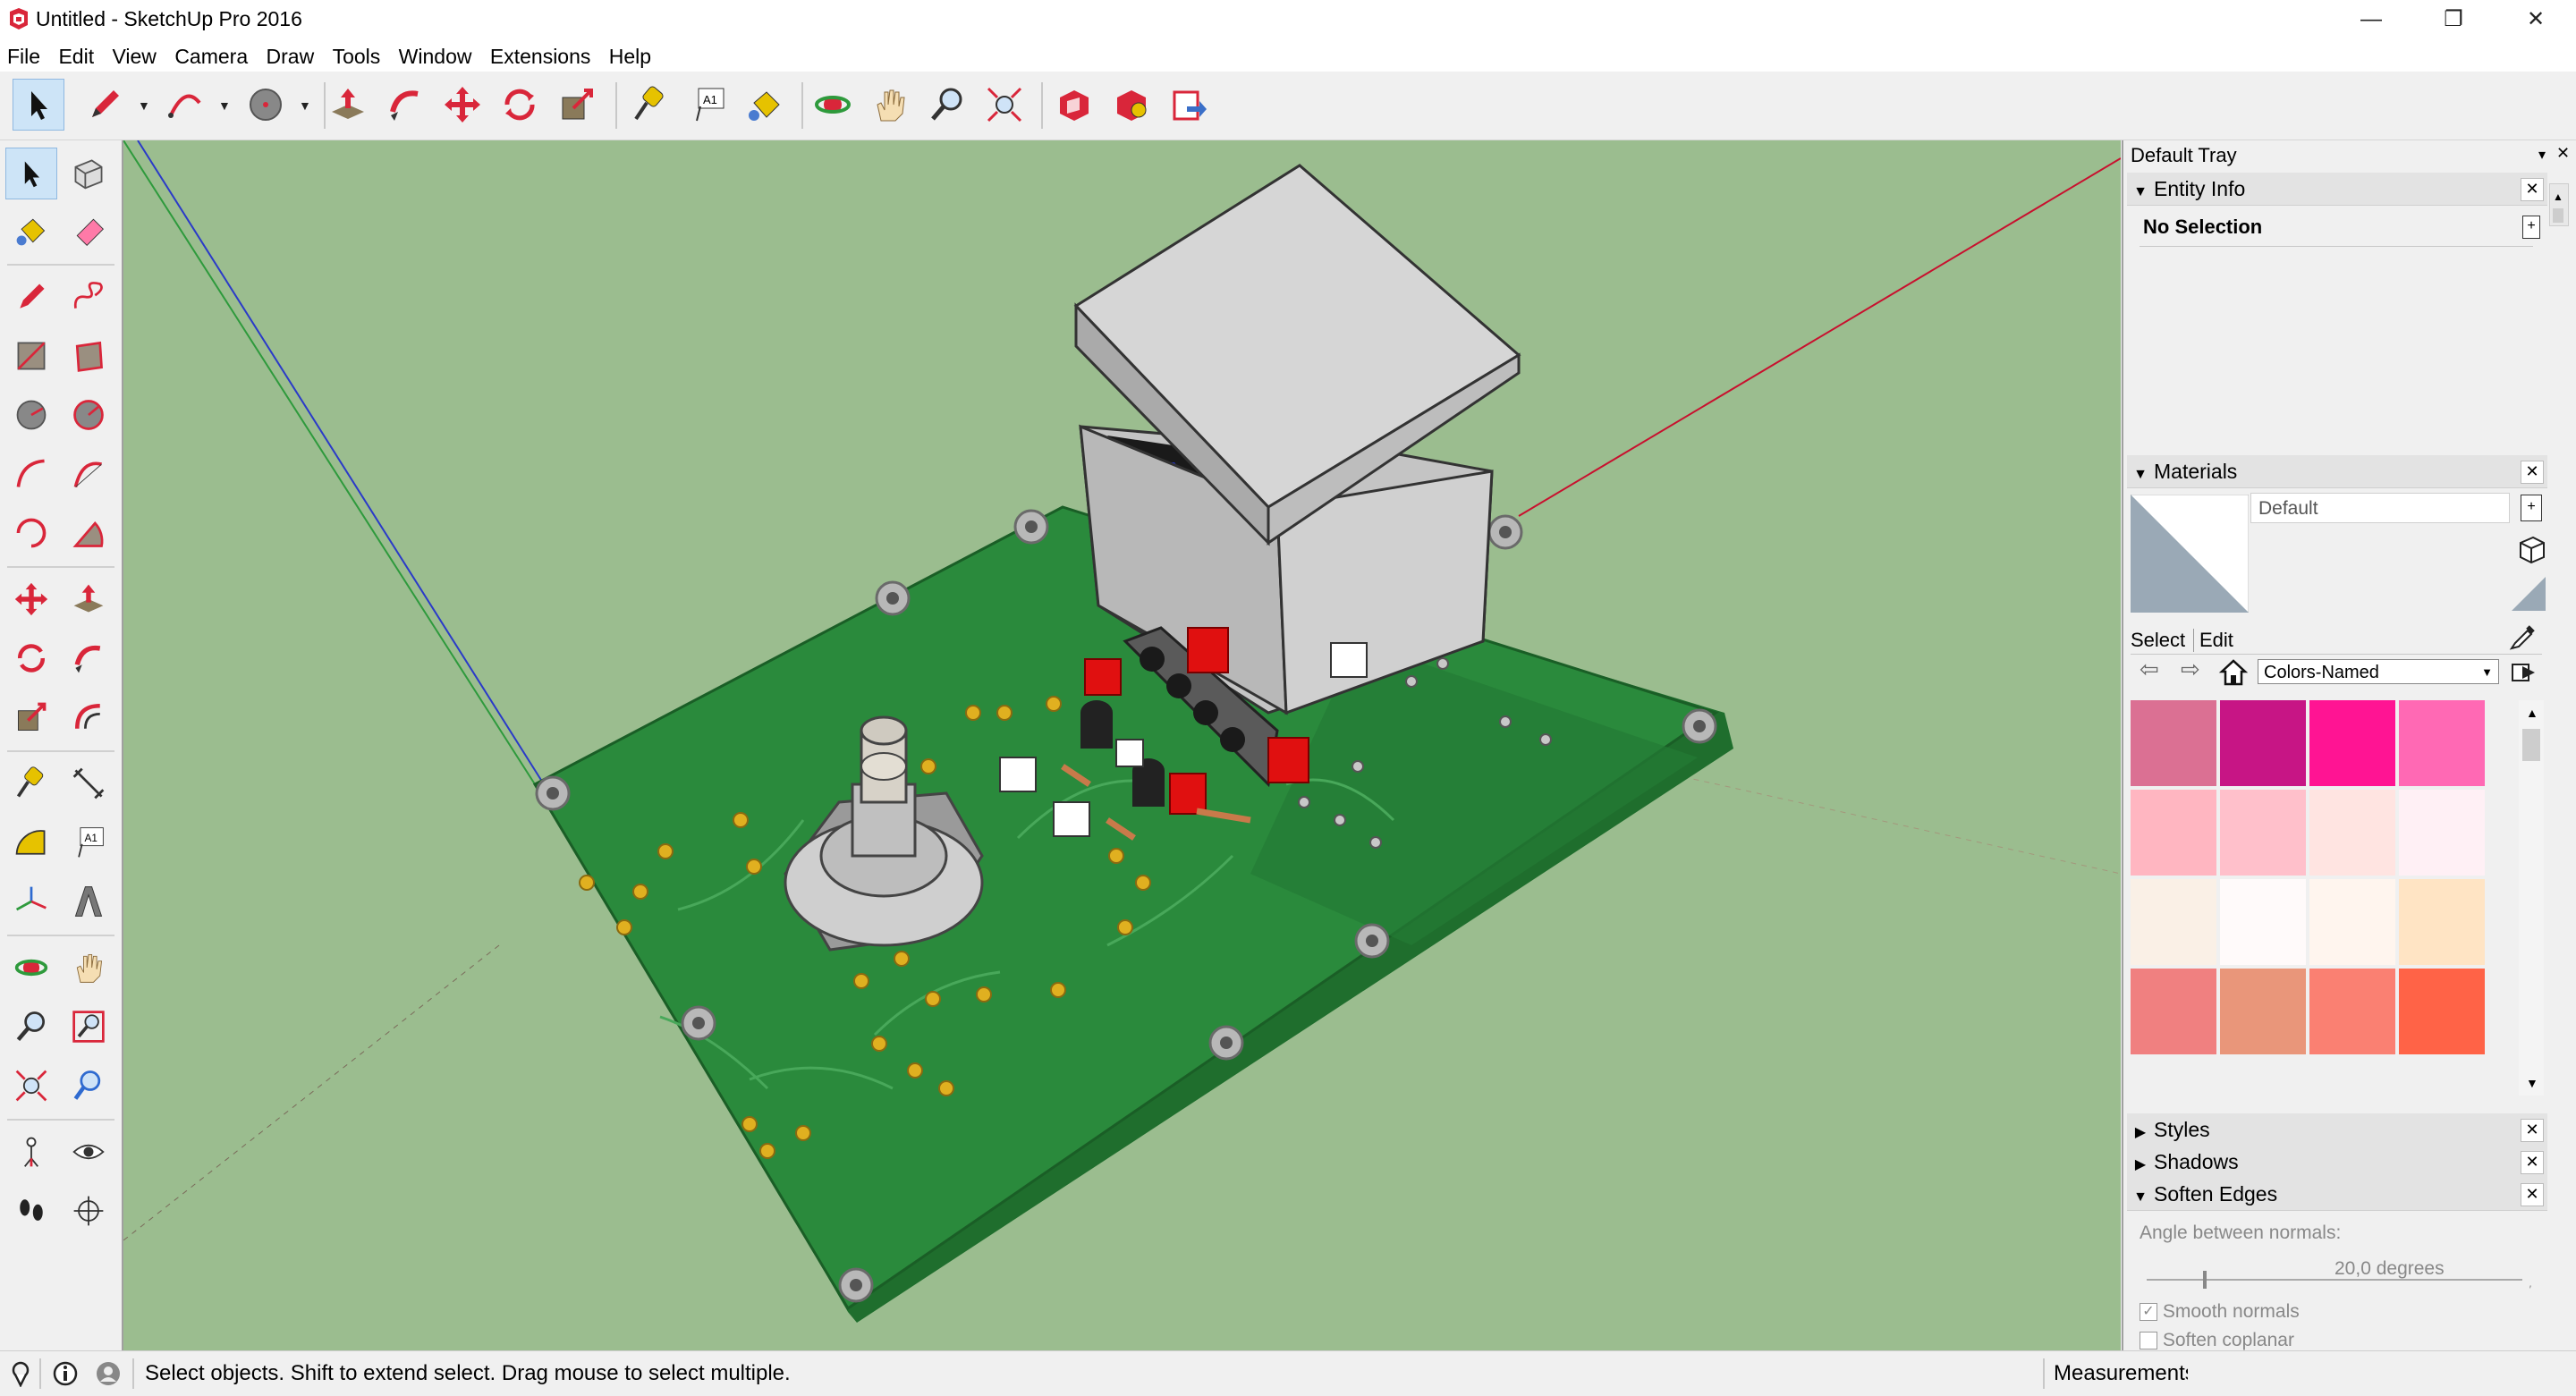  Describe the element at coordinates (2213, 640) in the screenshot. I see `tab-edit: Edit` at that location.